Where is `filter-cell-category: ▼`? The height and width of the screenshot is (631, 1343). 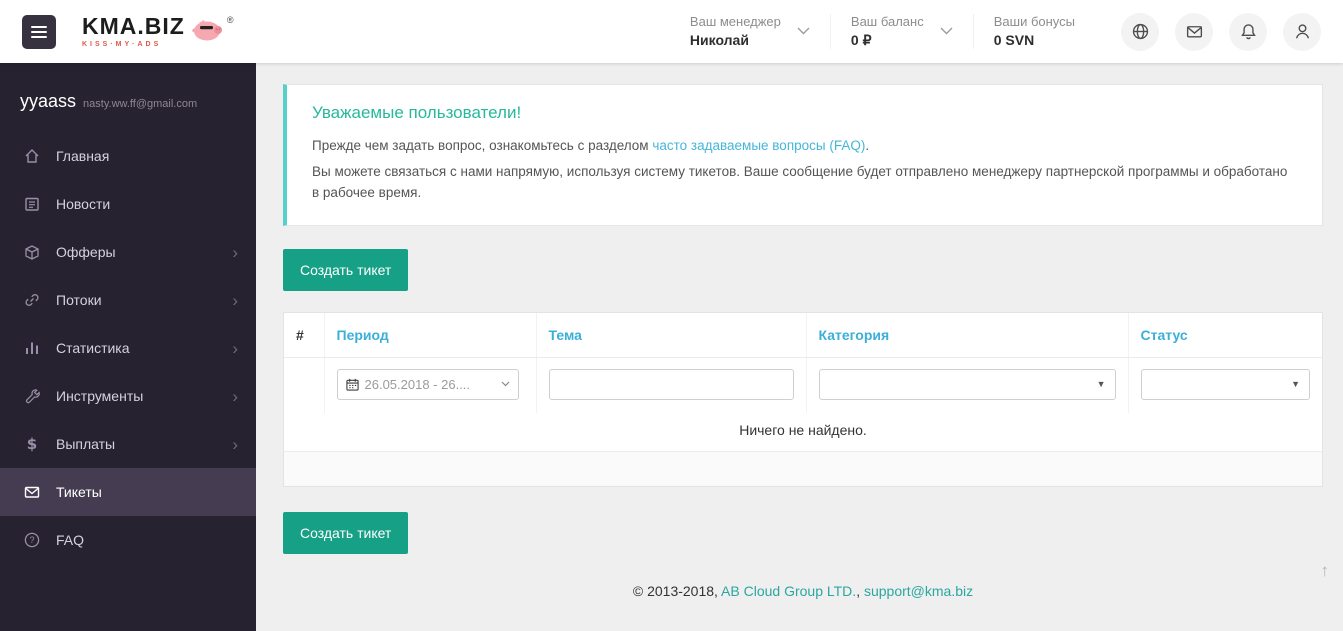
filter-cell-category: ▼ is located at coordinates (966, 385).